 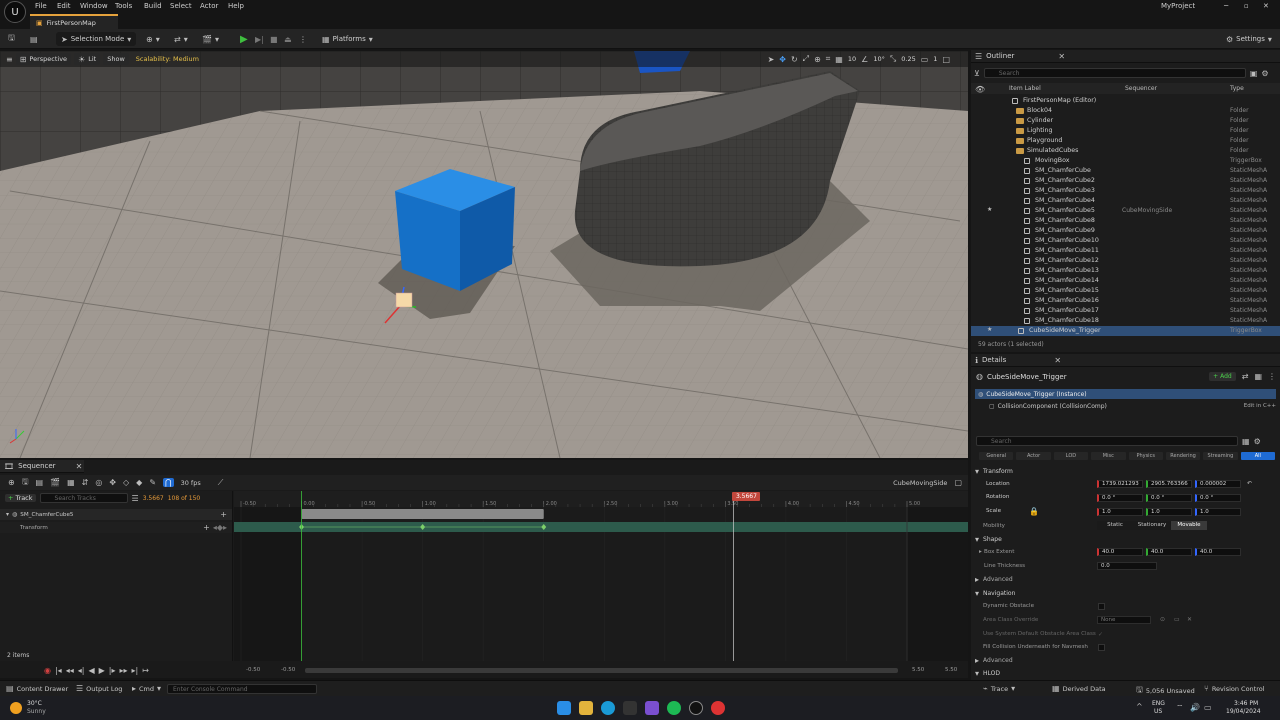 I want to click on rotate-tool-icon: ↻, so click(x=794, y=59).